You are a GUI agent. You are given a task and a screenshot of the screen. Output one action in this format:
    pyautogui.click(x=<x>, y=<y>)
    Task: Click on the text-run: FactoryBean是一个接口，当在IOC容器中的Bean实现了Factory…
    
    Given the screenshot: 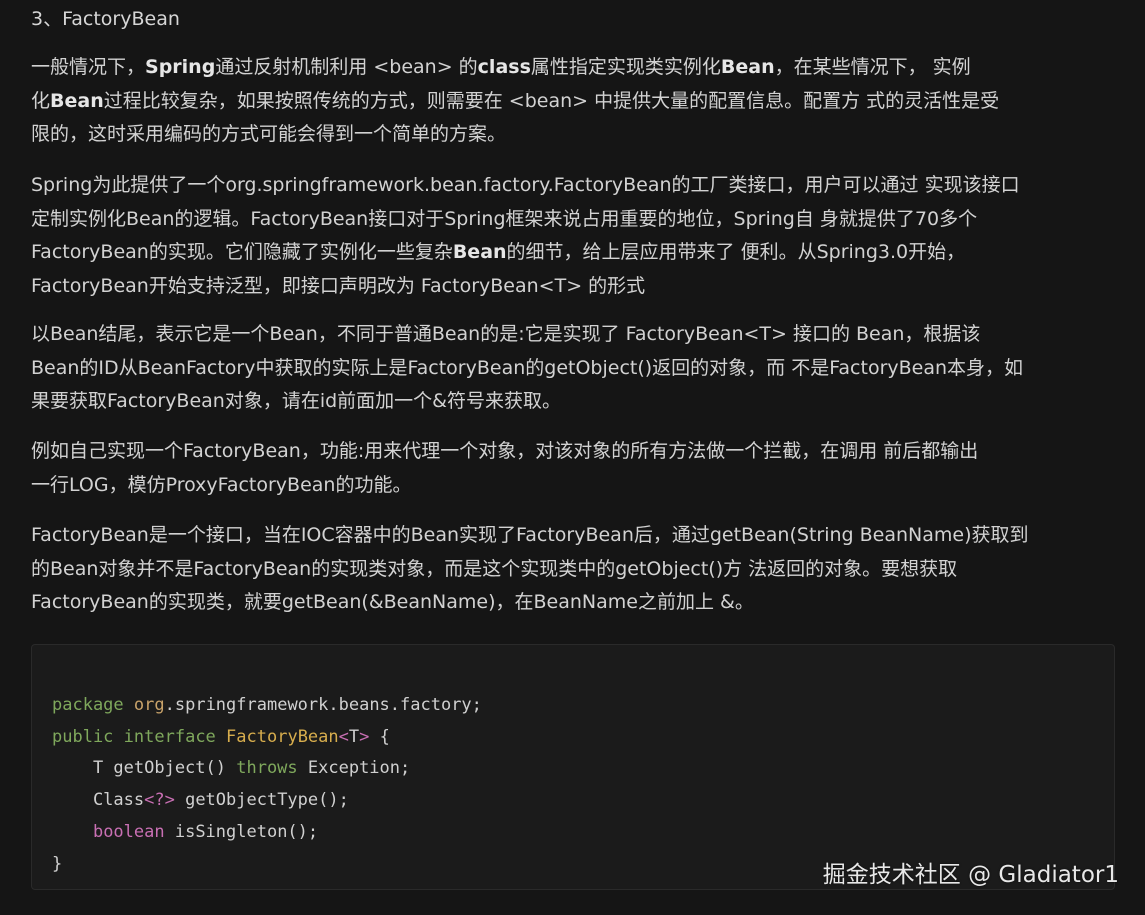 What is the action you would take?
    pyautogui.click(x=530, y=535)
    